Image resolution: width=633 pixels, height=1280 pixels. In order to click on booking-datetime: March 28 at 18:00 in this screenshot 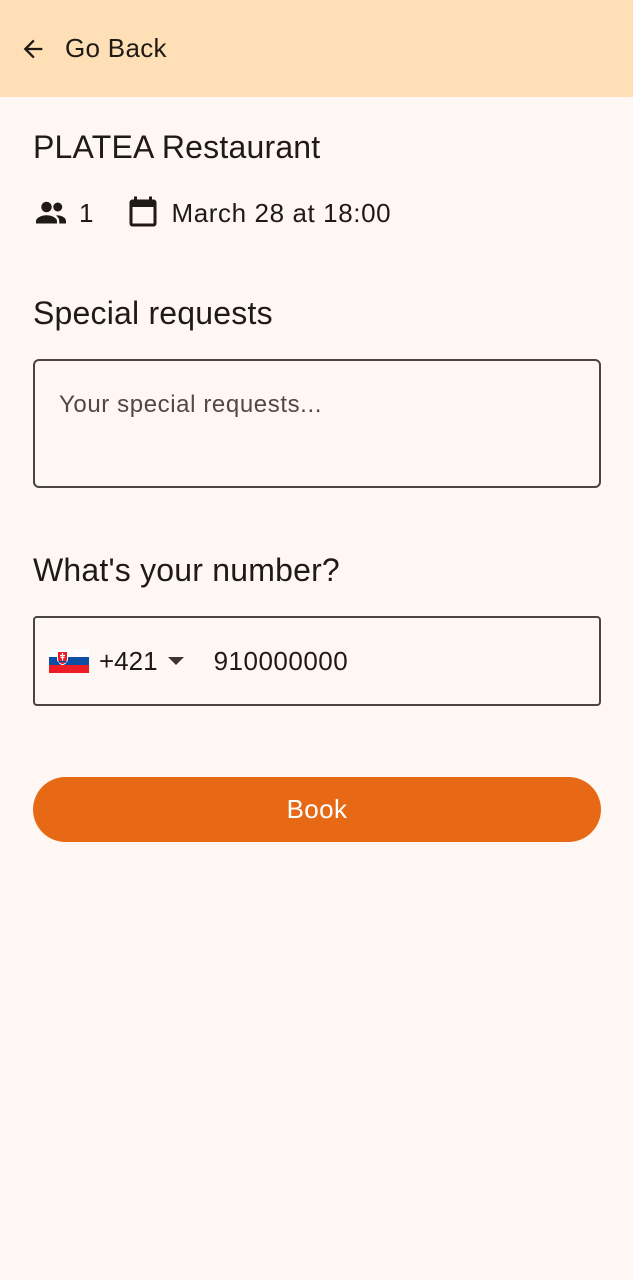, I will do `click(281, 212)`.